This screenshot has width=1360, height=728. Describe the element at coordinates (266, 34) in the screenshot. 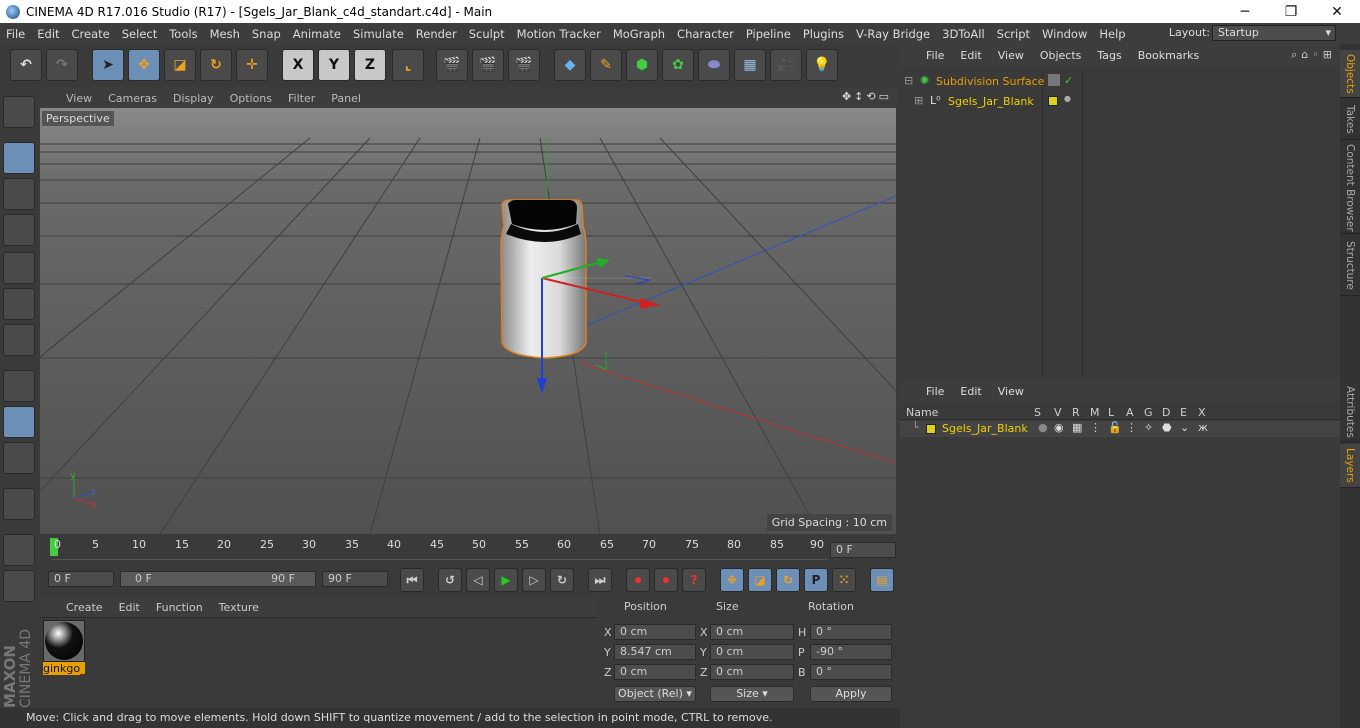

I see `menu-snap: Snap` at that location.